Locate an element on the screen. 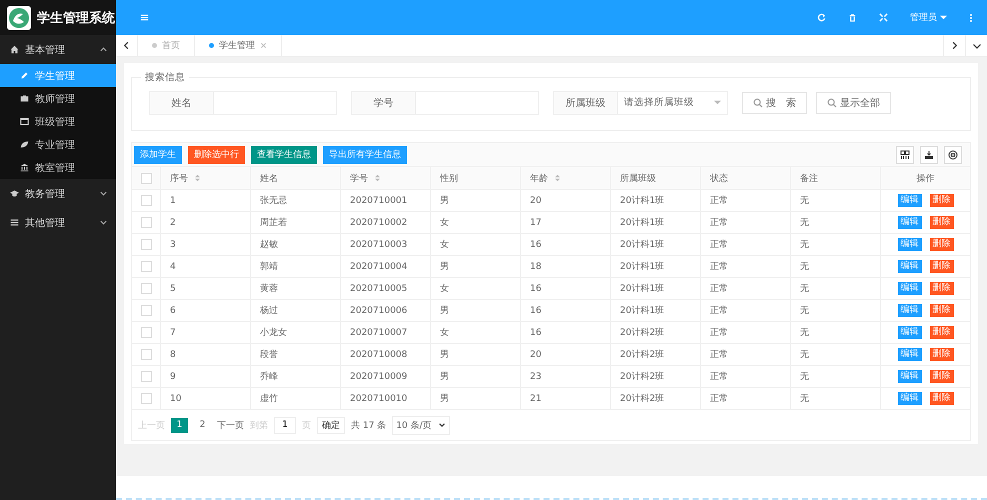  page-tab: 学生管理 is located at coordinates (238, 45).